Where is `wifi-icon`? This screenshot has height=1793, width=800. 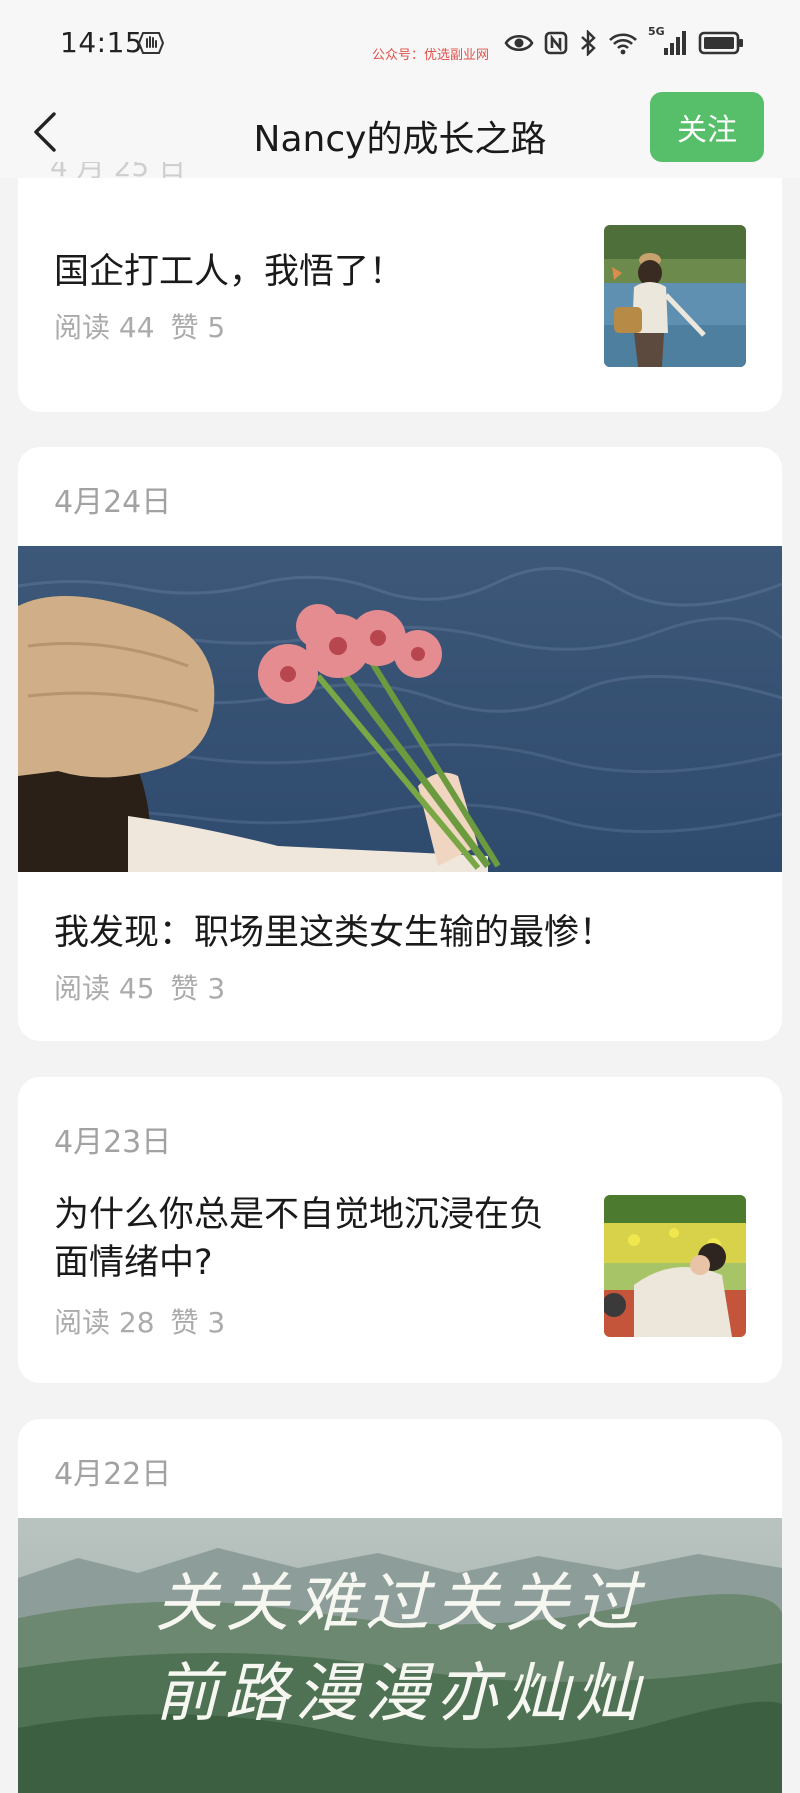
wifi-icon is located at coordinates (623, 44).